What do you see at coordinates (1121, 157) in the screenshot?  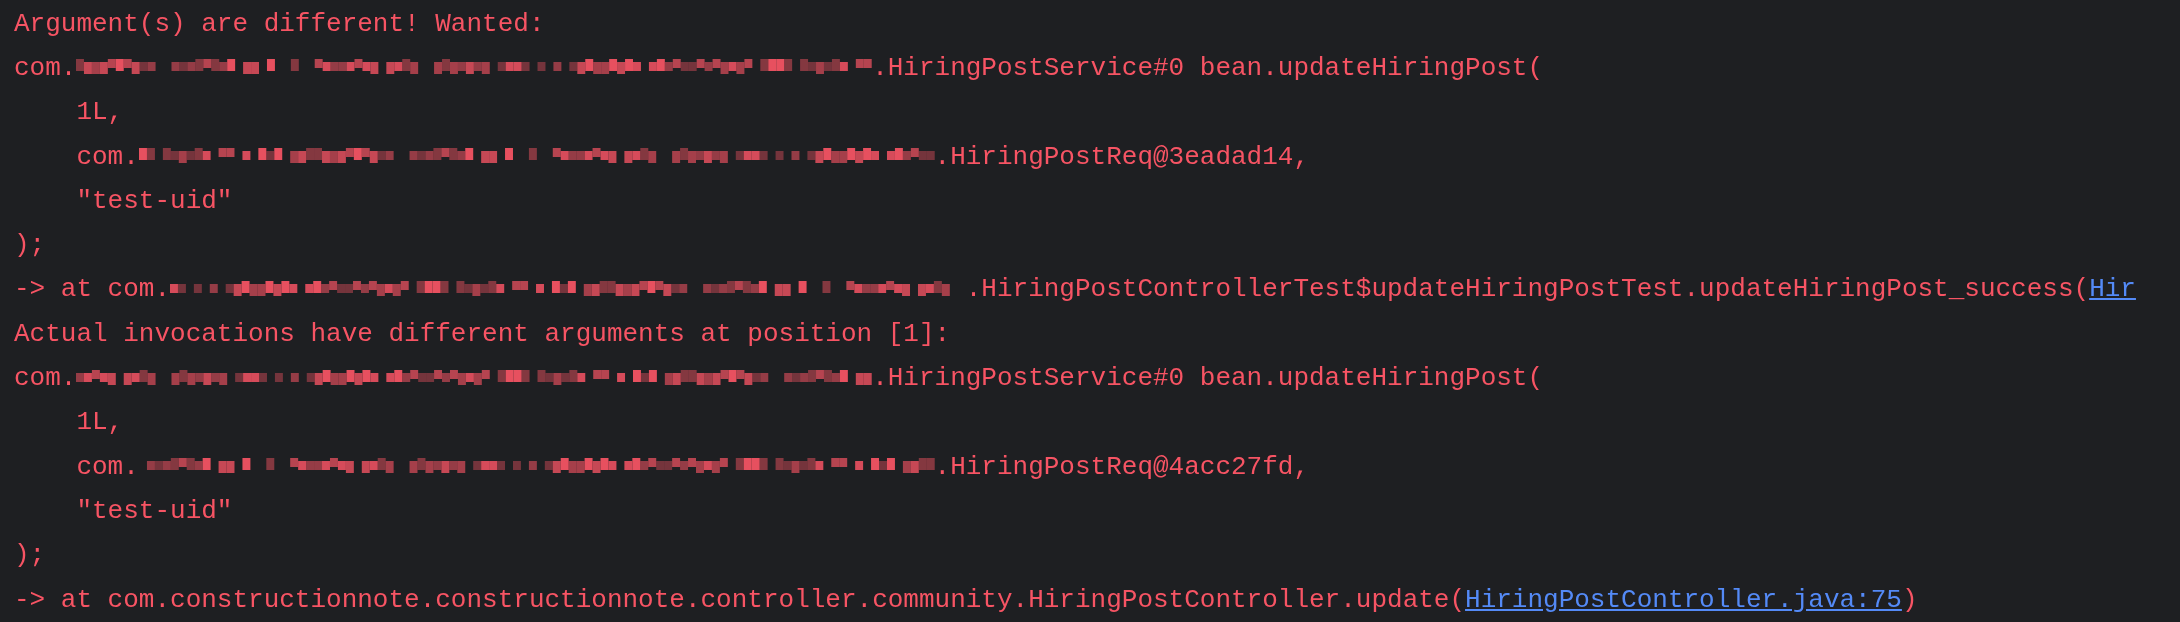 I see `console-text: .HiringPostReq@3eadad14,` at bounding box center [1121, 157].